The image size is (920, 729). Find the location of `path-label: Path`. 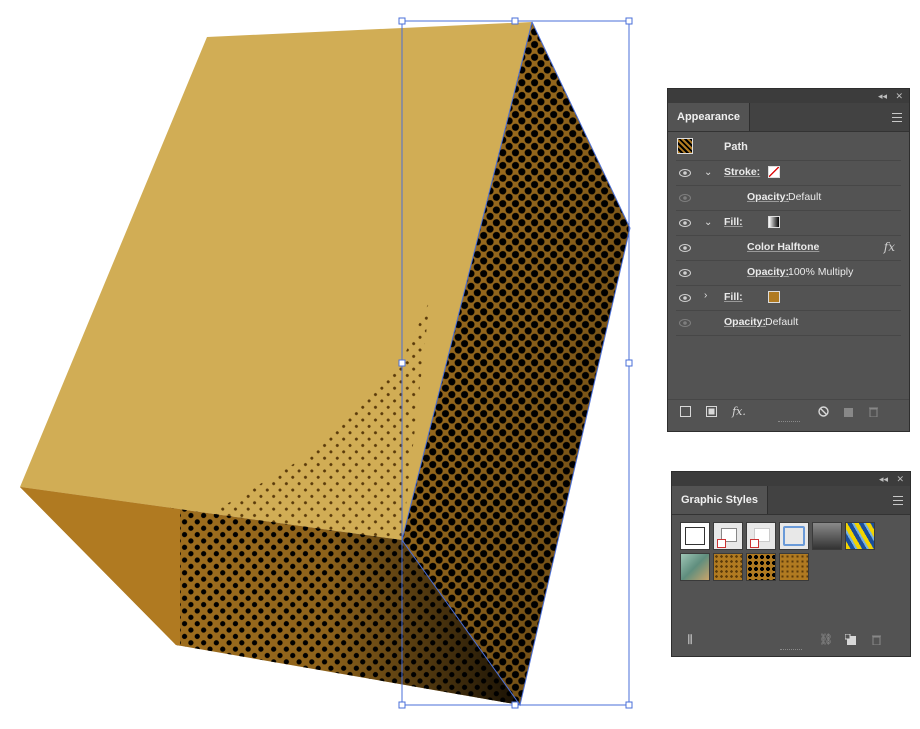

path-label: Path is located at coordinates (736, 147).